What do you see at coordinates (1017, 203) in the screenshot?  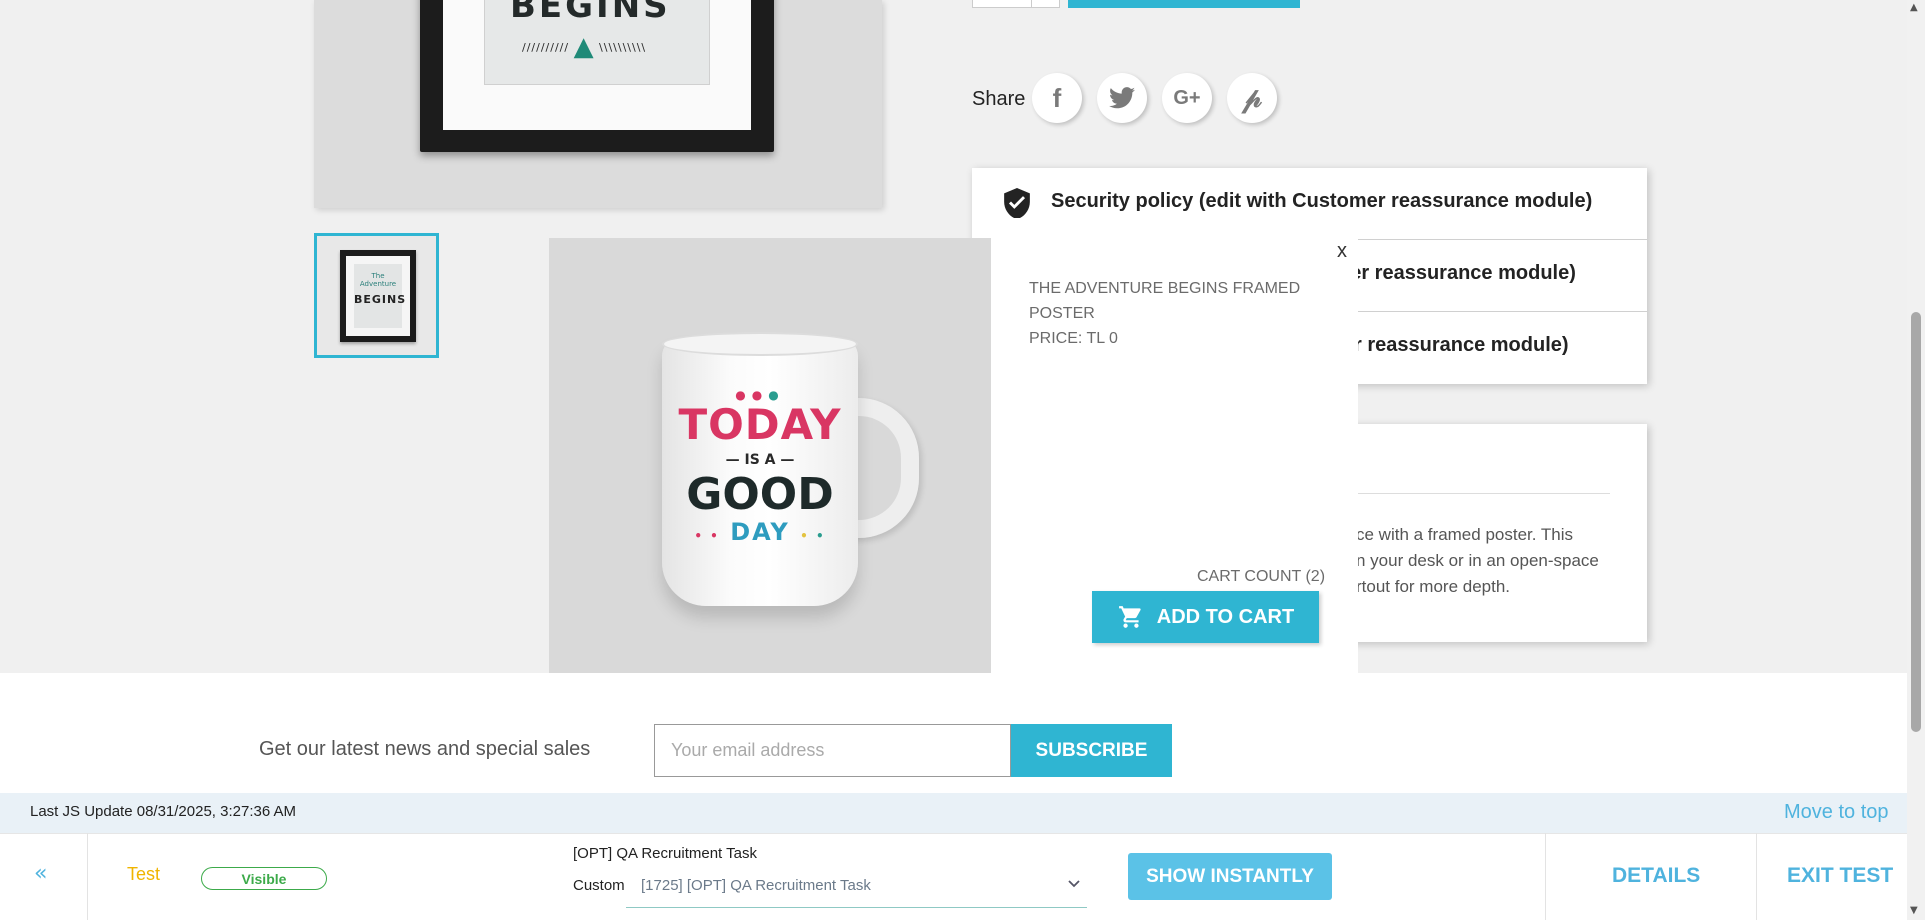 I see `shield-check-icon` at bounding box center [1017, 203].